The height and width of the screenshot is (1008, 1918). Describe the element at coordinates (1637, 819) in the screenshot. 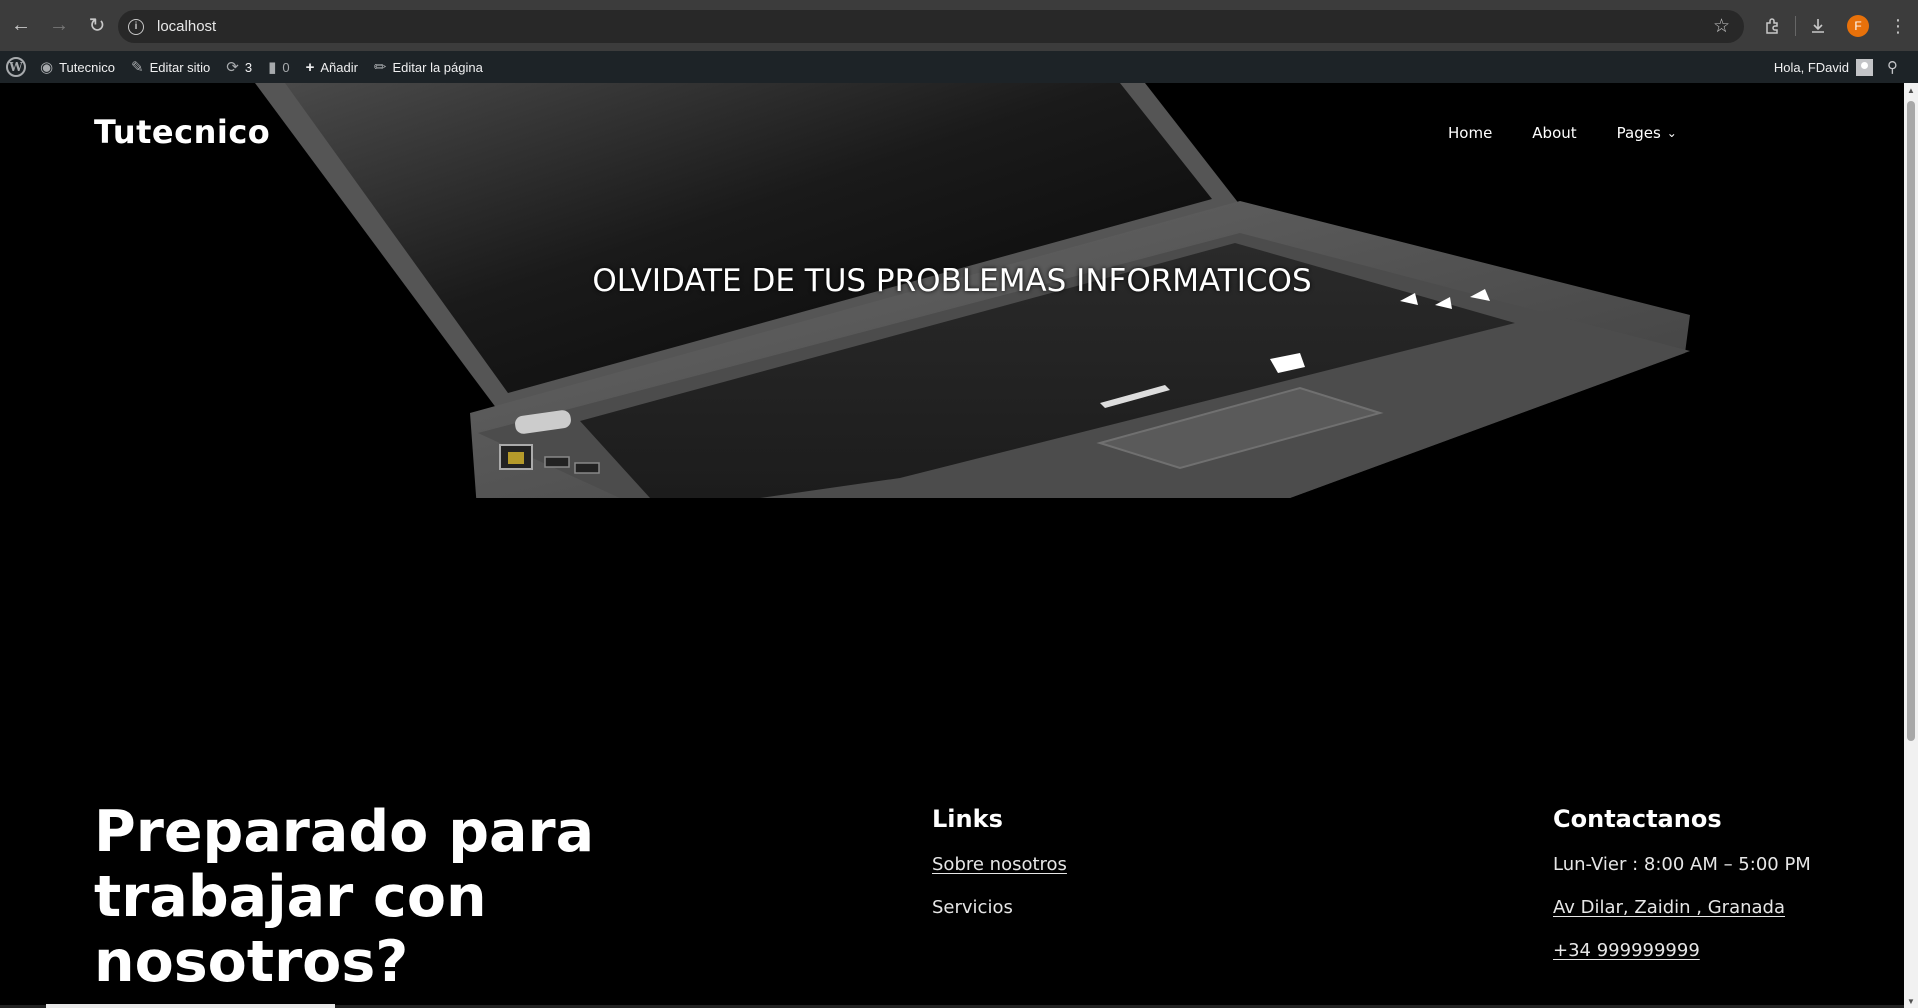

I see `contact-heading: Contactanos` at that location.